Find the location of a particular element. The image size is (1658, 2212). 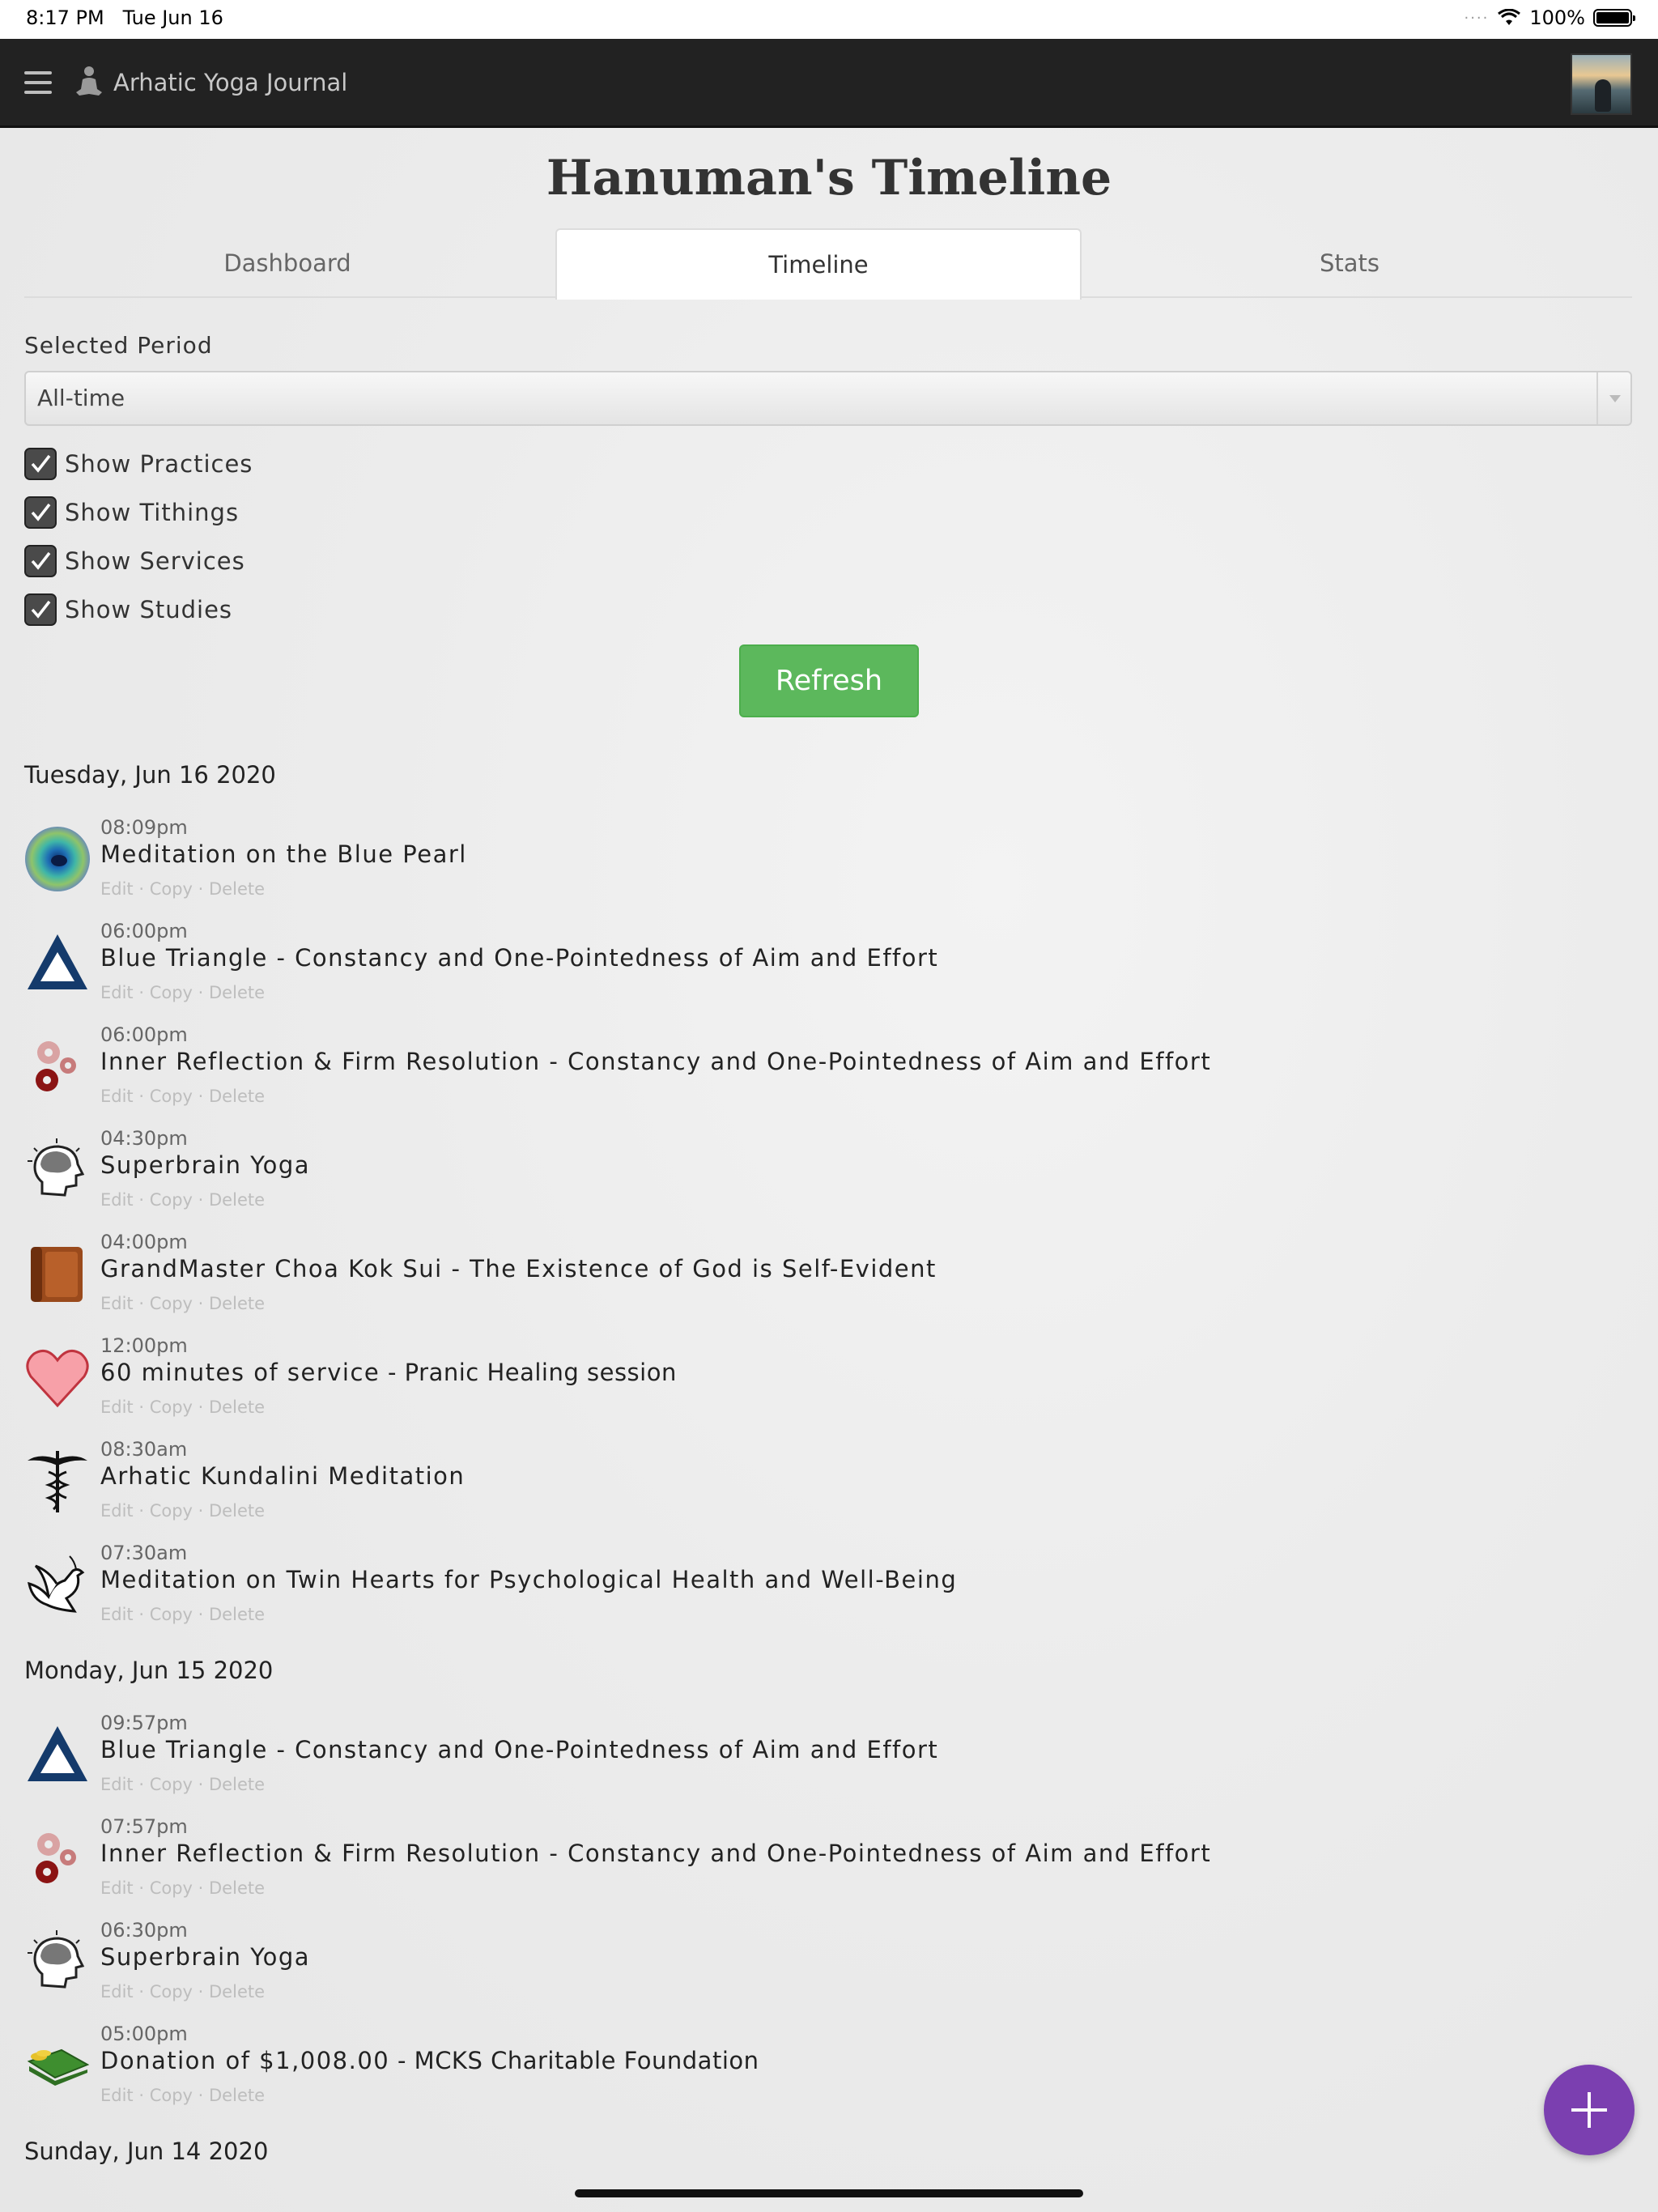

entry-title-text: Arhatic Kundalini Meditation is located at coordinates (283, 1476).